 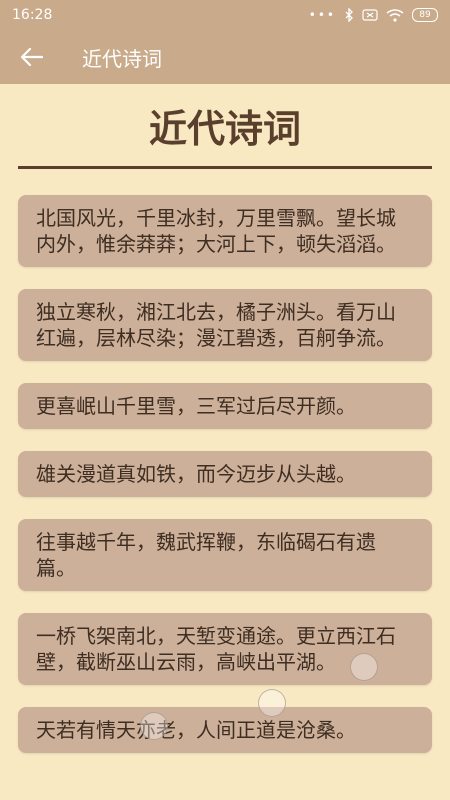 What do you see at coordinates (370, 15) in the screenshot?
I see `sim-icon` at bounding box center [370, 15].